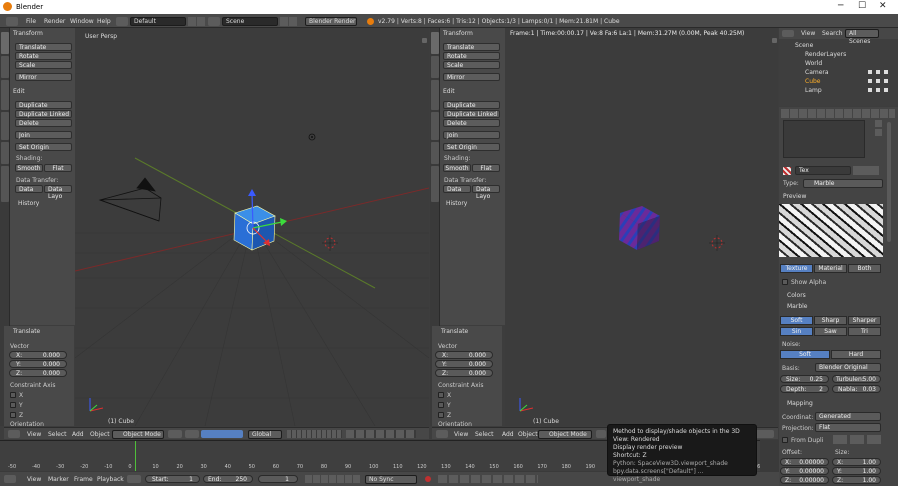 This screenshot has height=486, width=898. What do you see at coordinates (486, 168) in the screenshot?
I see `flat-button: Flat` at bounding box center [486, 168].